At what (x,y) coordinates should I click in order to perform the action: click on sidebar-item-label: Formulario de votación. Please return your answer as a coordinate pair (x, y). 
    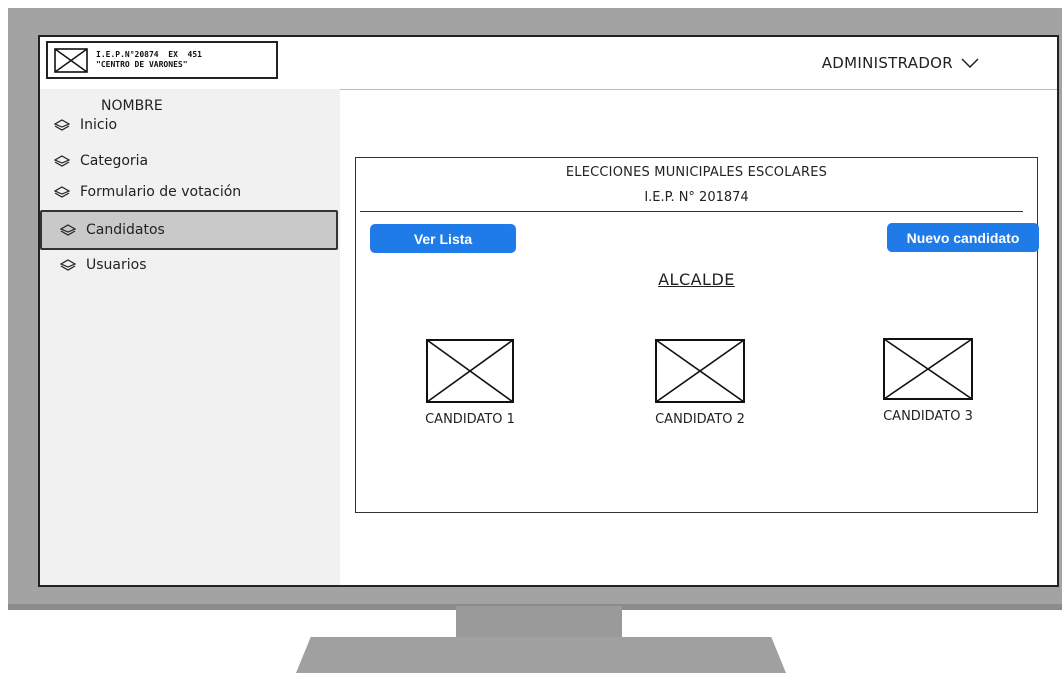
    Looking at the image, I should click on (161, 192).